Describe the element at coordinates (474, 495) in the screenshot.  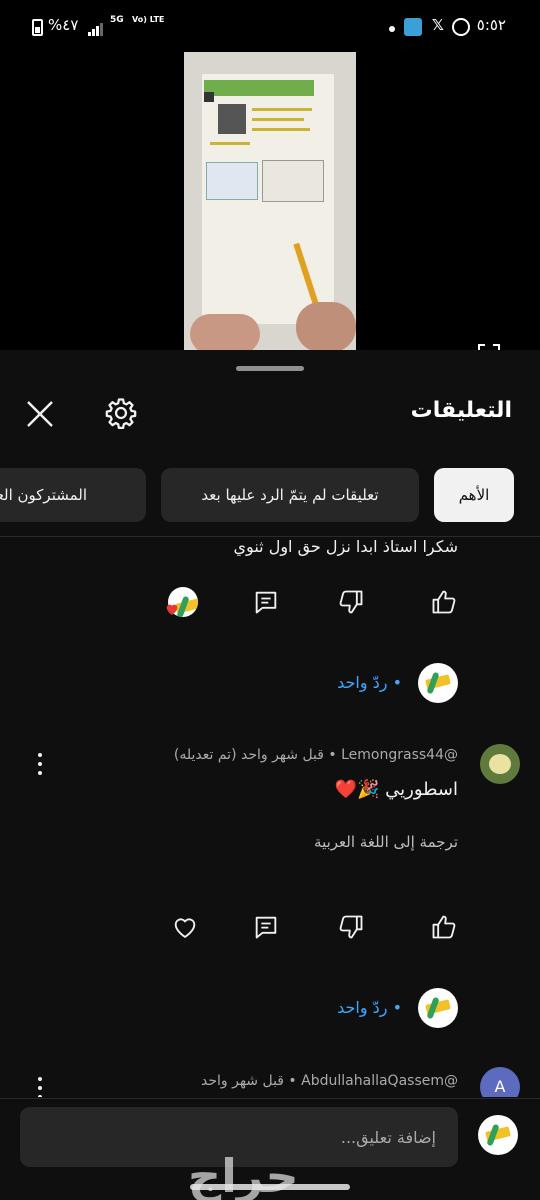
I see `chip-top: الأهم` at that location.